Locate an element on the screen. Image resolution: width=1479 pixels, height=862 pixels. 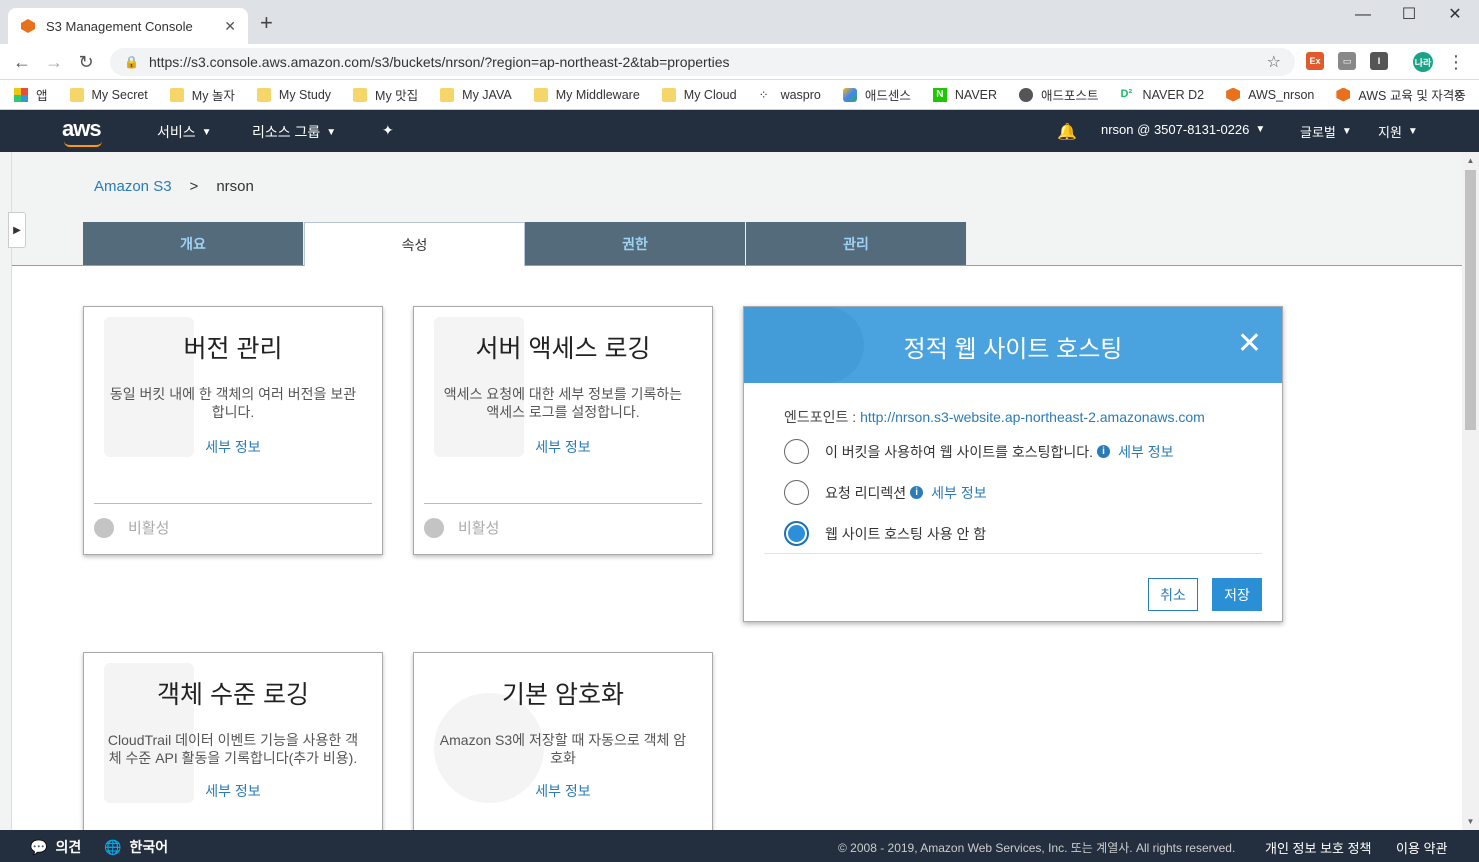
bookmark-folder: My Cloud is located at coordinates (699, 94).